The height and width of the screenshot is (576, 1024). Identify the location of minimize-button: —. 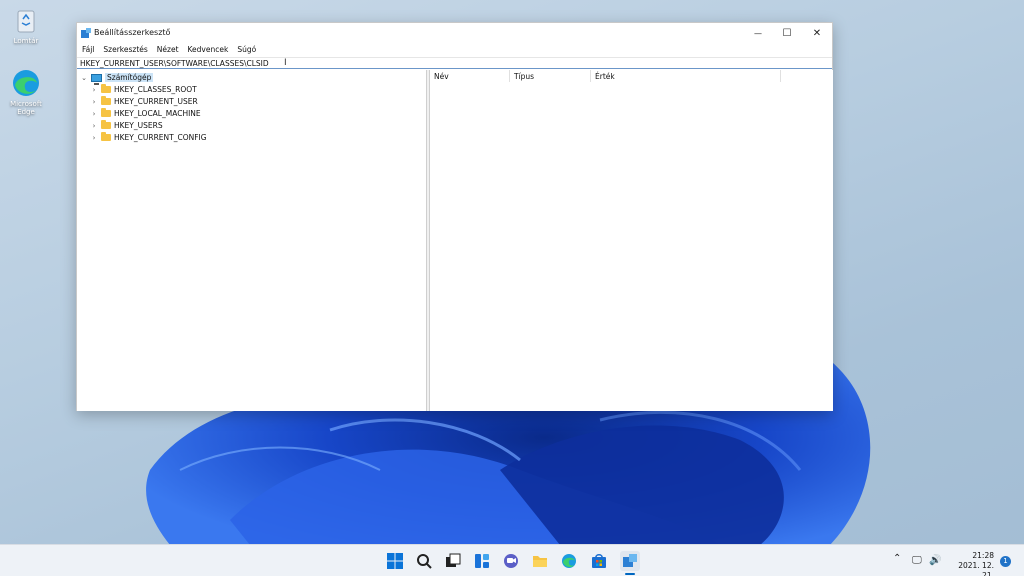
(758, 33).